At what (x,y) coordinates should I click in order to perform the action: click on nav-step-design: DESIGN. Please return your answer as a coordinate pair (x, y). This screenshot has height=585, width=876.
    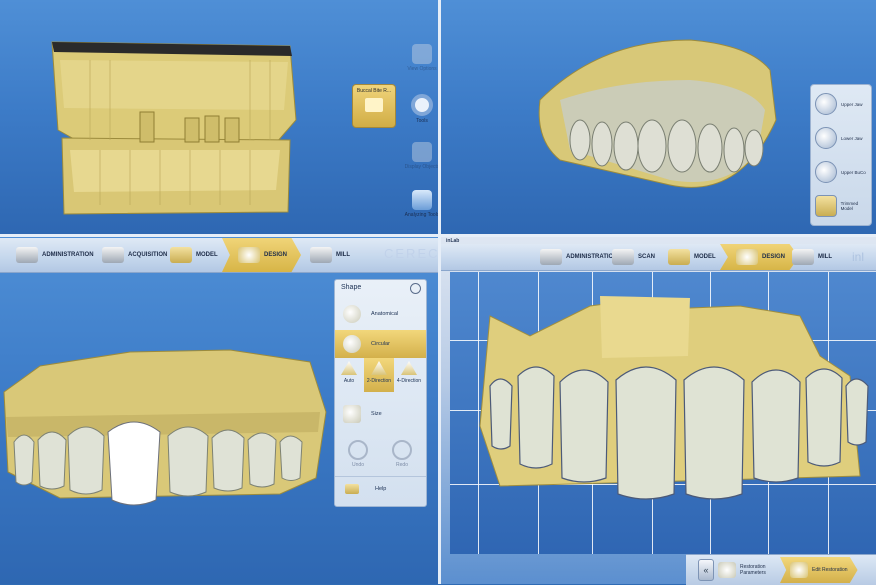
    Looking at the image, I should click on (262, 255).